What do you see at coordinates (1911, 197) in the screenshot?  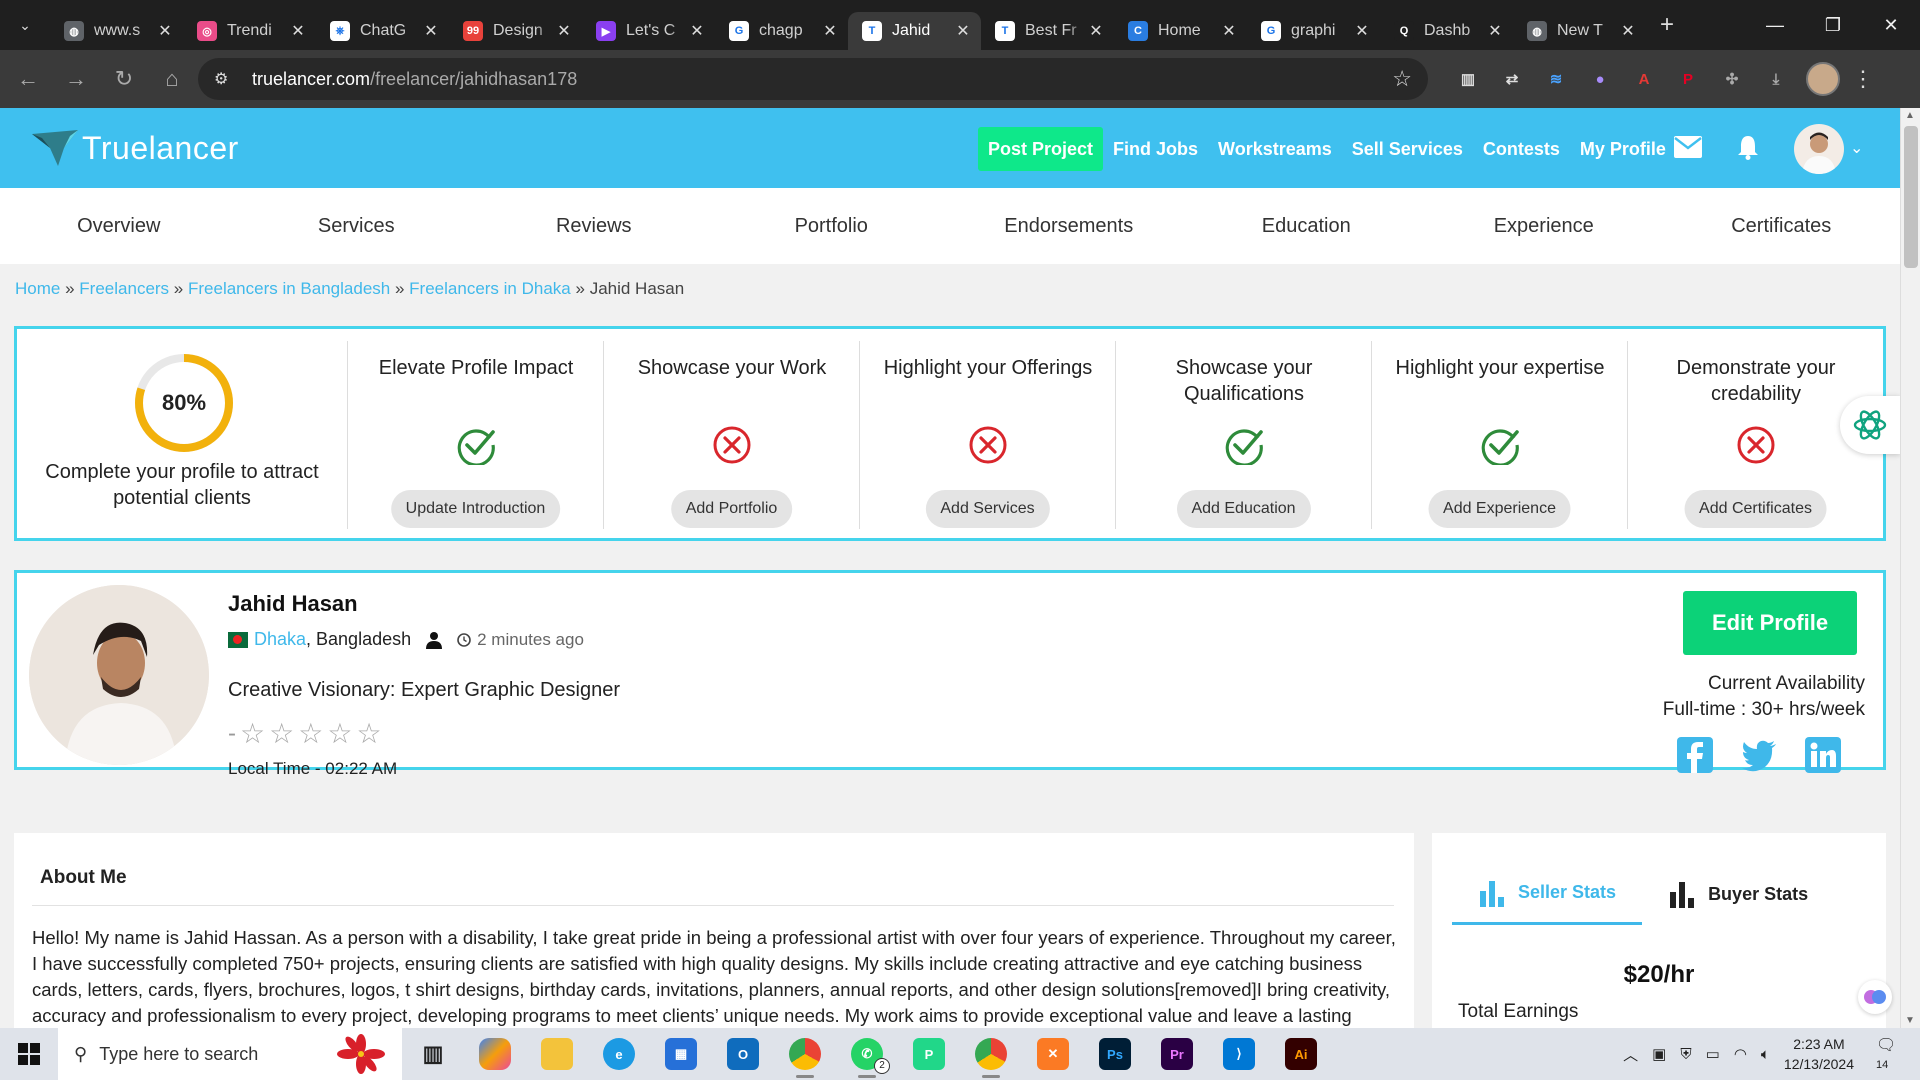 I see `scroll-thumb` at bounding box center [1911, 197].